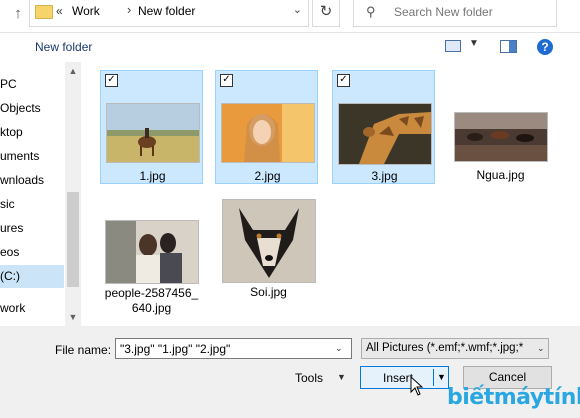 This screenshot has width=580, height=418. What do you see at coordinates (32, 276) in the screenshot?
I see `nav-item-local-disk: (C:)` at bounding box center [32, 276].